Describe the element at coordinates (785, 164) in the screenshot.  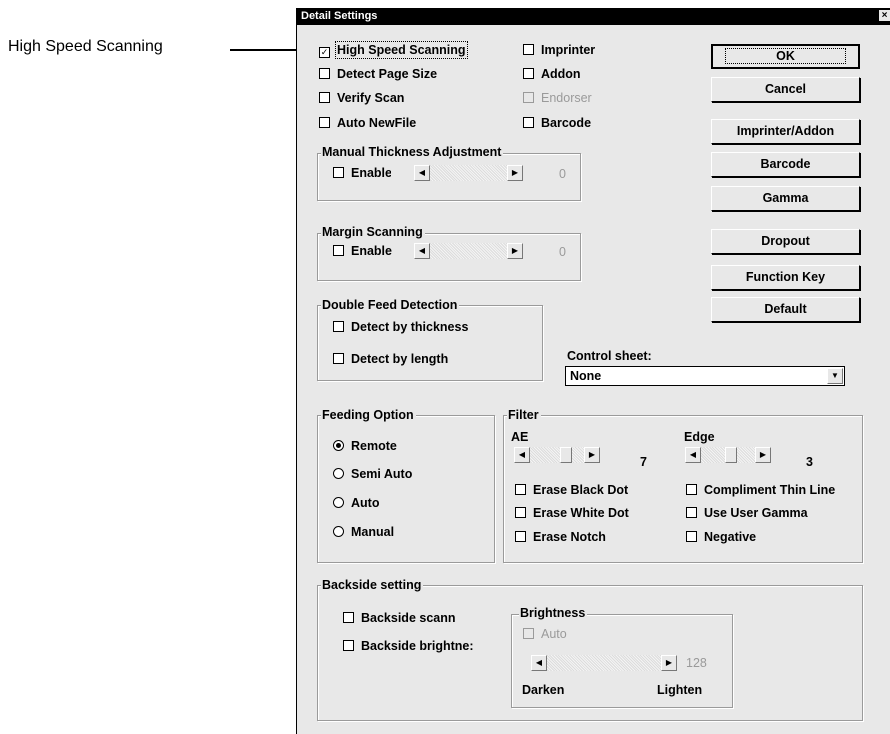
I see `barcode-button: Barcode` at that location.